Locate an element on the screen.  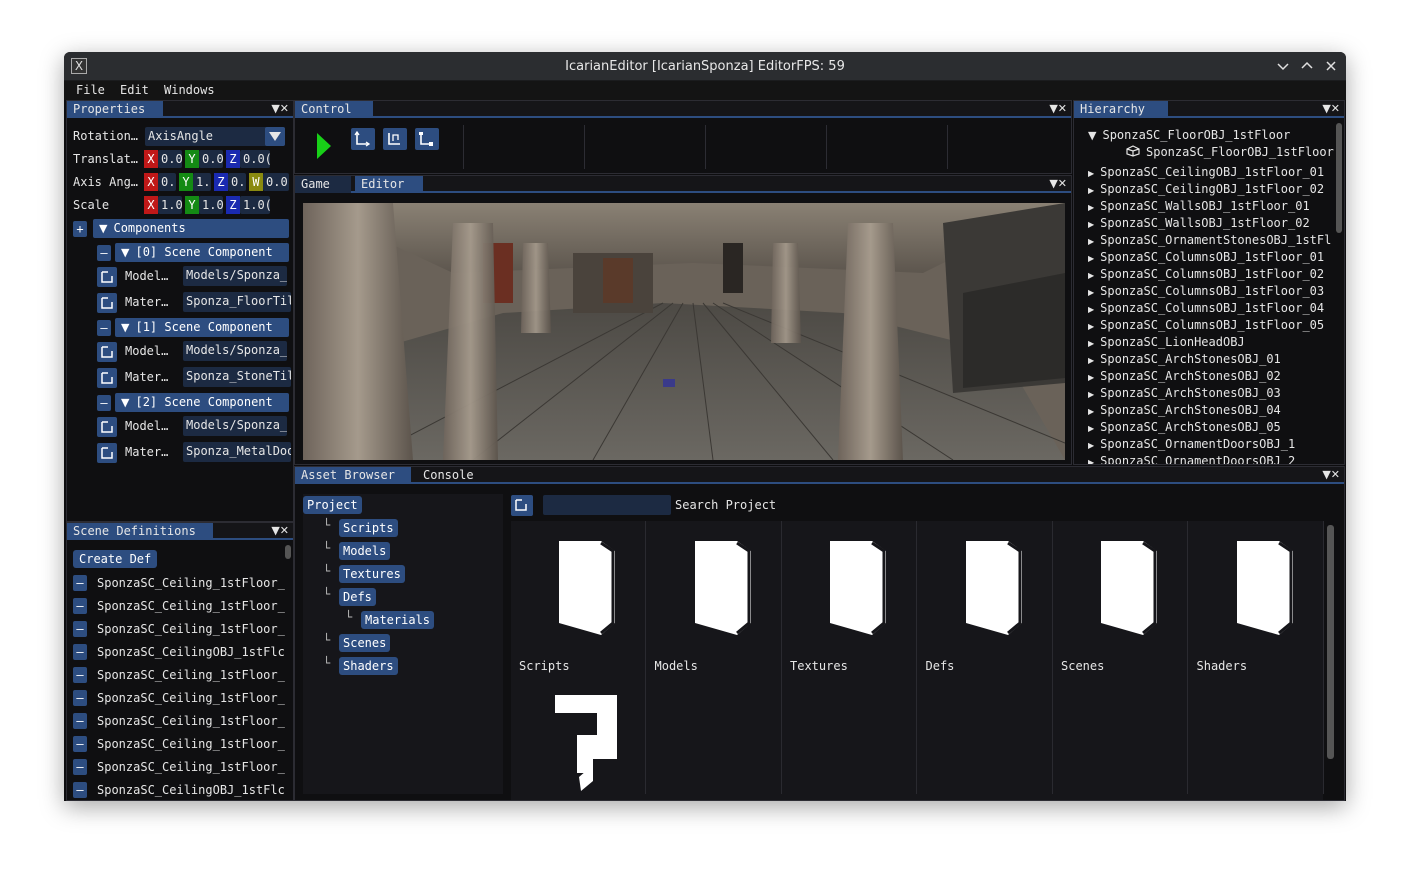
translate-tool-button is located at coordinates (363, 139).